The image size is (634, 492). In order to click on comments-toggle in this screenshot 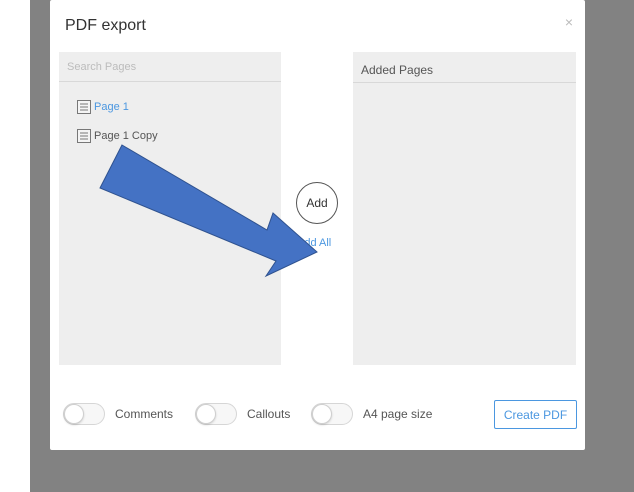, I will do `click(84, 414)`.